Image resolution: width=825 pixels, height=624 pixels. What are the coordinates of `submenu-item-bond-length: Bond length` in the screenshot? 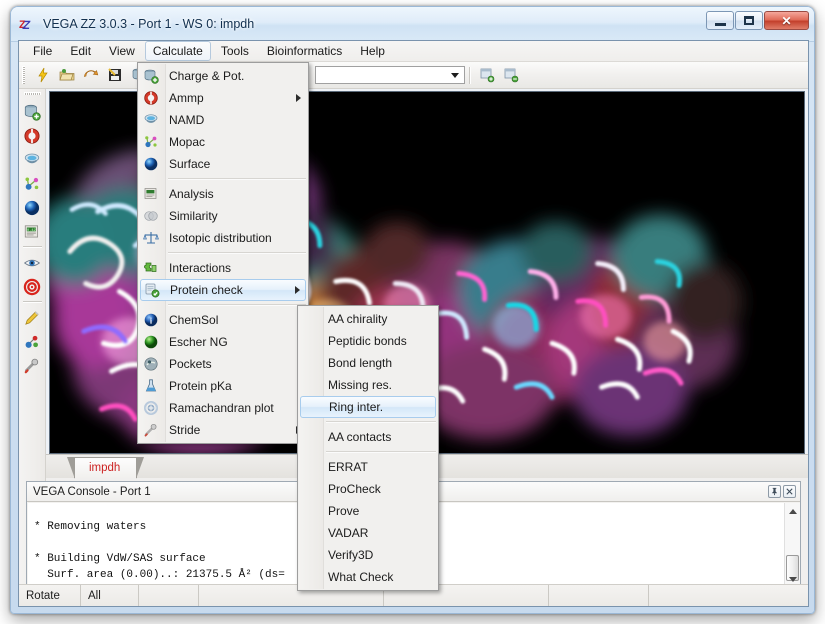 It's located at (368, 363).